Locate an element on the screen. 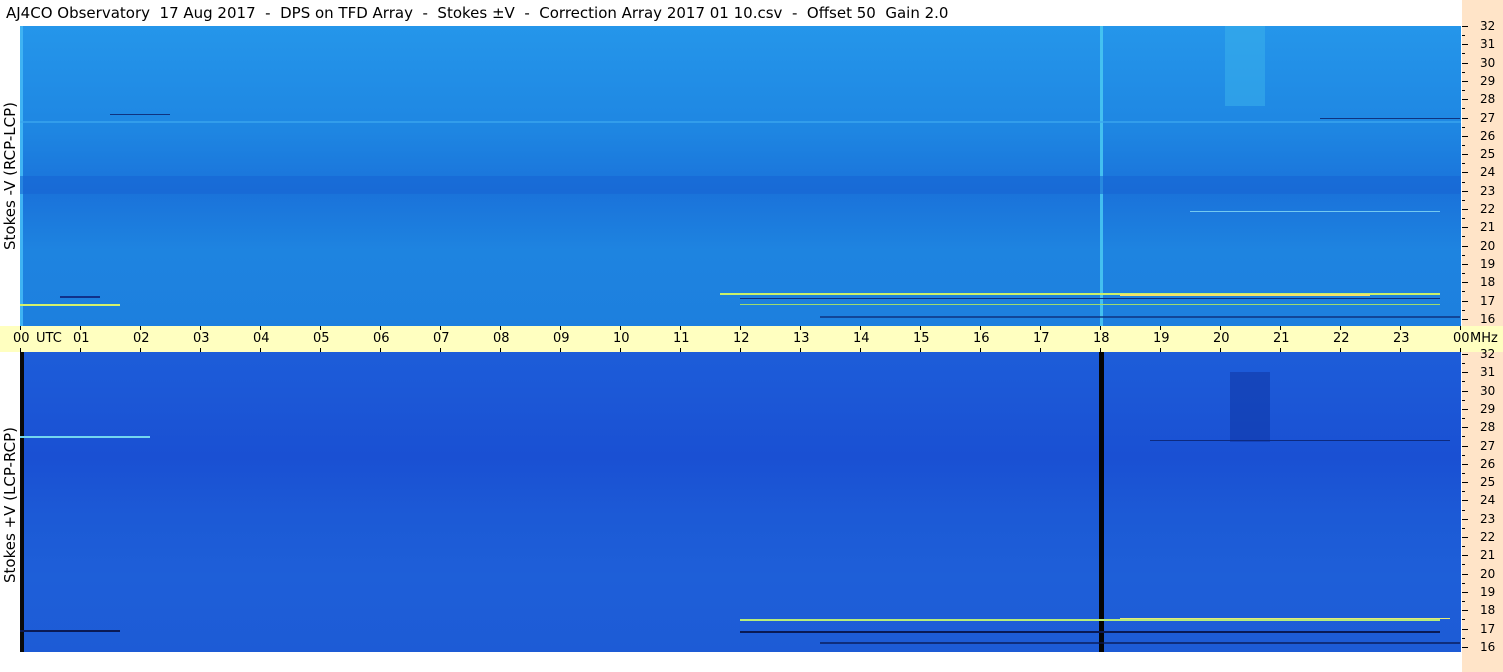 Image resolution: width=1503 pixels, height=672 pixels. time-axis-label: 16 is located at coordinates (981, 338).